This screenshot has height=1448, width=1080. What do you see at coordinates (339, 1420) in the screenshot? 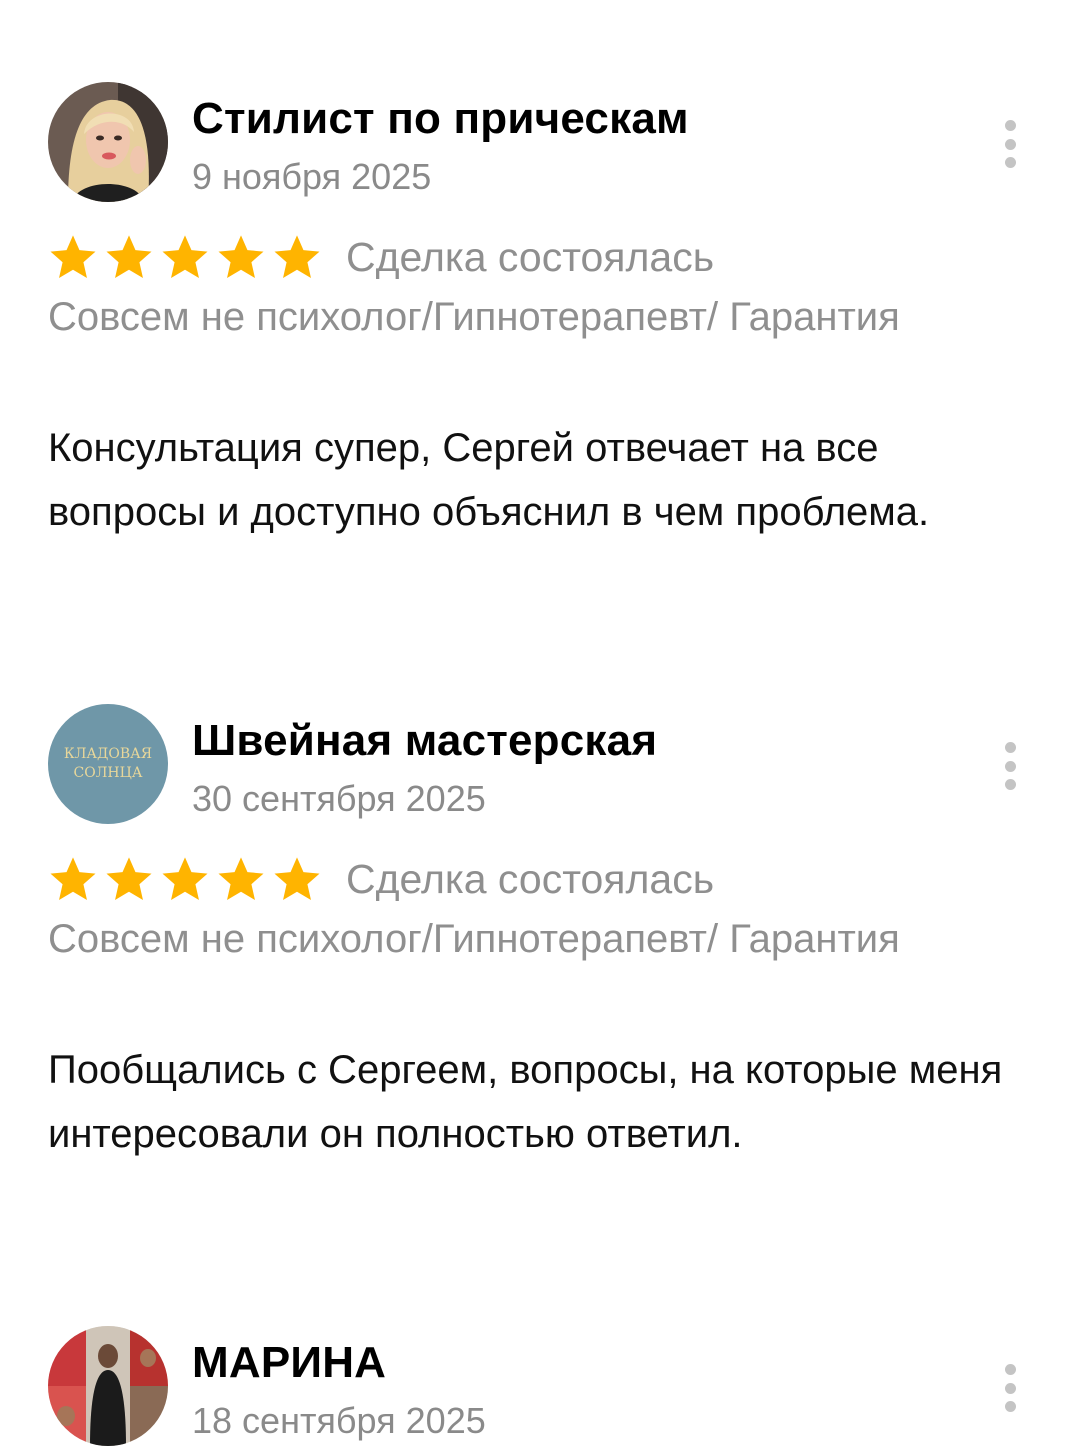
I see `review-date: 18 сентября 2025` at bounding box center [339, 1420].